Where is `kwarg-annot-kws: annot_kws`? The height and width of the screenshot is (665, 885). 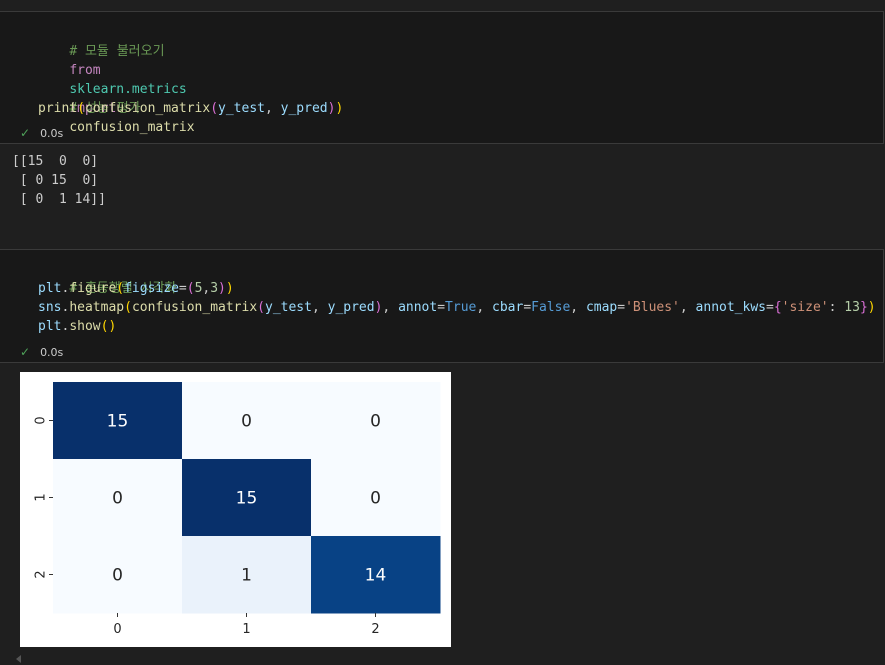
kwarg-annot-kws: annot_kws is located at coordinates (730, 307).